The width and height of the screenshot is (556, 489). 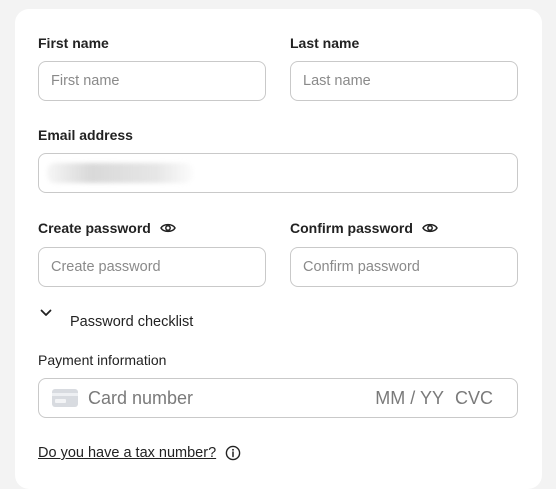 I want to click on card-cvc-input: CVC, so click(x=474, y=398).